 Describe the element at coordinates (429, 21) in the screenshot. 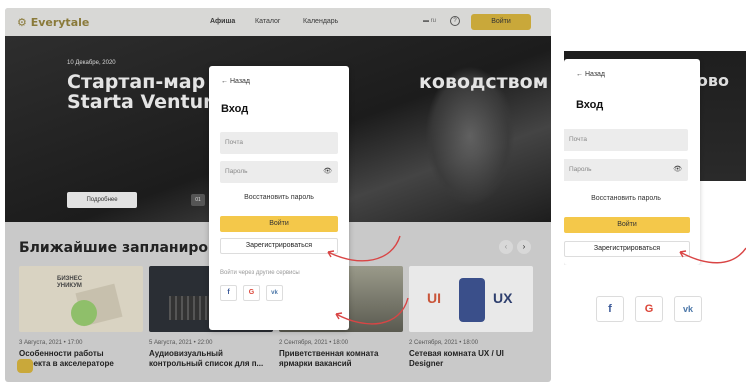

I see `language-switcher: ▬ ru` at that location.